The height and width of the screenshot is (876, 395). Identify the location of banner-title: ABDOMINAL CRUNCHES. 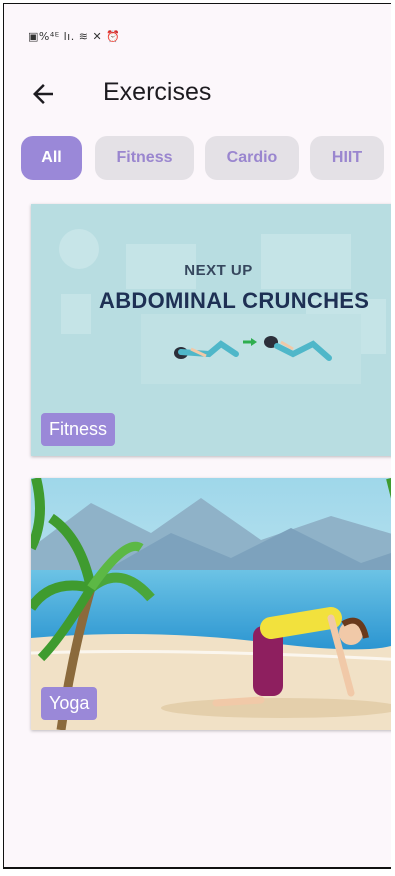
(234, 300).